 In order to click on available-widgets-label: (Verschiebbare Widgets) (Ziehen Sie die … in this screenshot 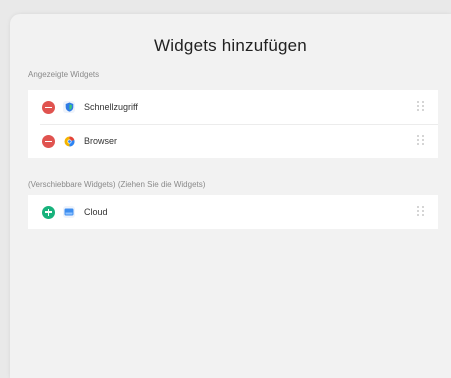, I will do `click(117, 184)`.